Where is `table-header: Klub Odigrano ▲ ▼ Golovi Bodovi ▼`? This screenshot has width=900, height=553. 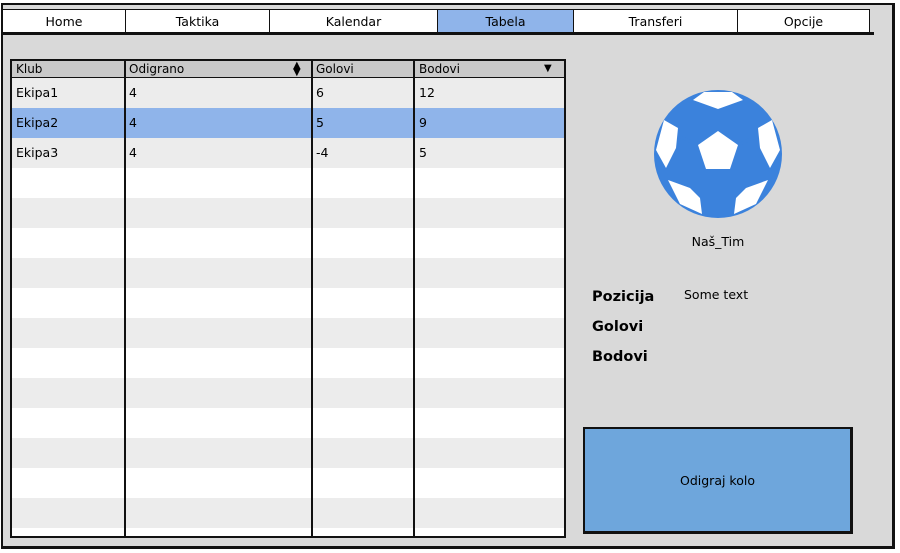
table-header: Klub Odigrano ▲ ▼ Golovi Bodovi ▼ is located at coordinates (288, 69).